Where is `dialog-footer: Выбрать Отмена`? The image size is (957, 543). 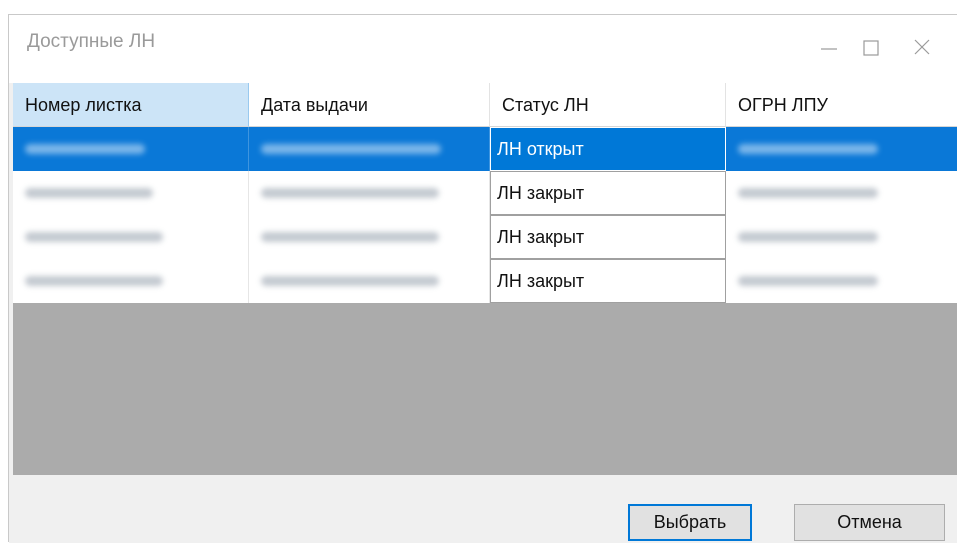 dialog-footer: Выбрать Отмена is located at coordinates (483, 509).